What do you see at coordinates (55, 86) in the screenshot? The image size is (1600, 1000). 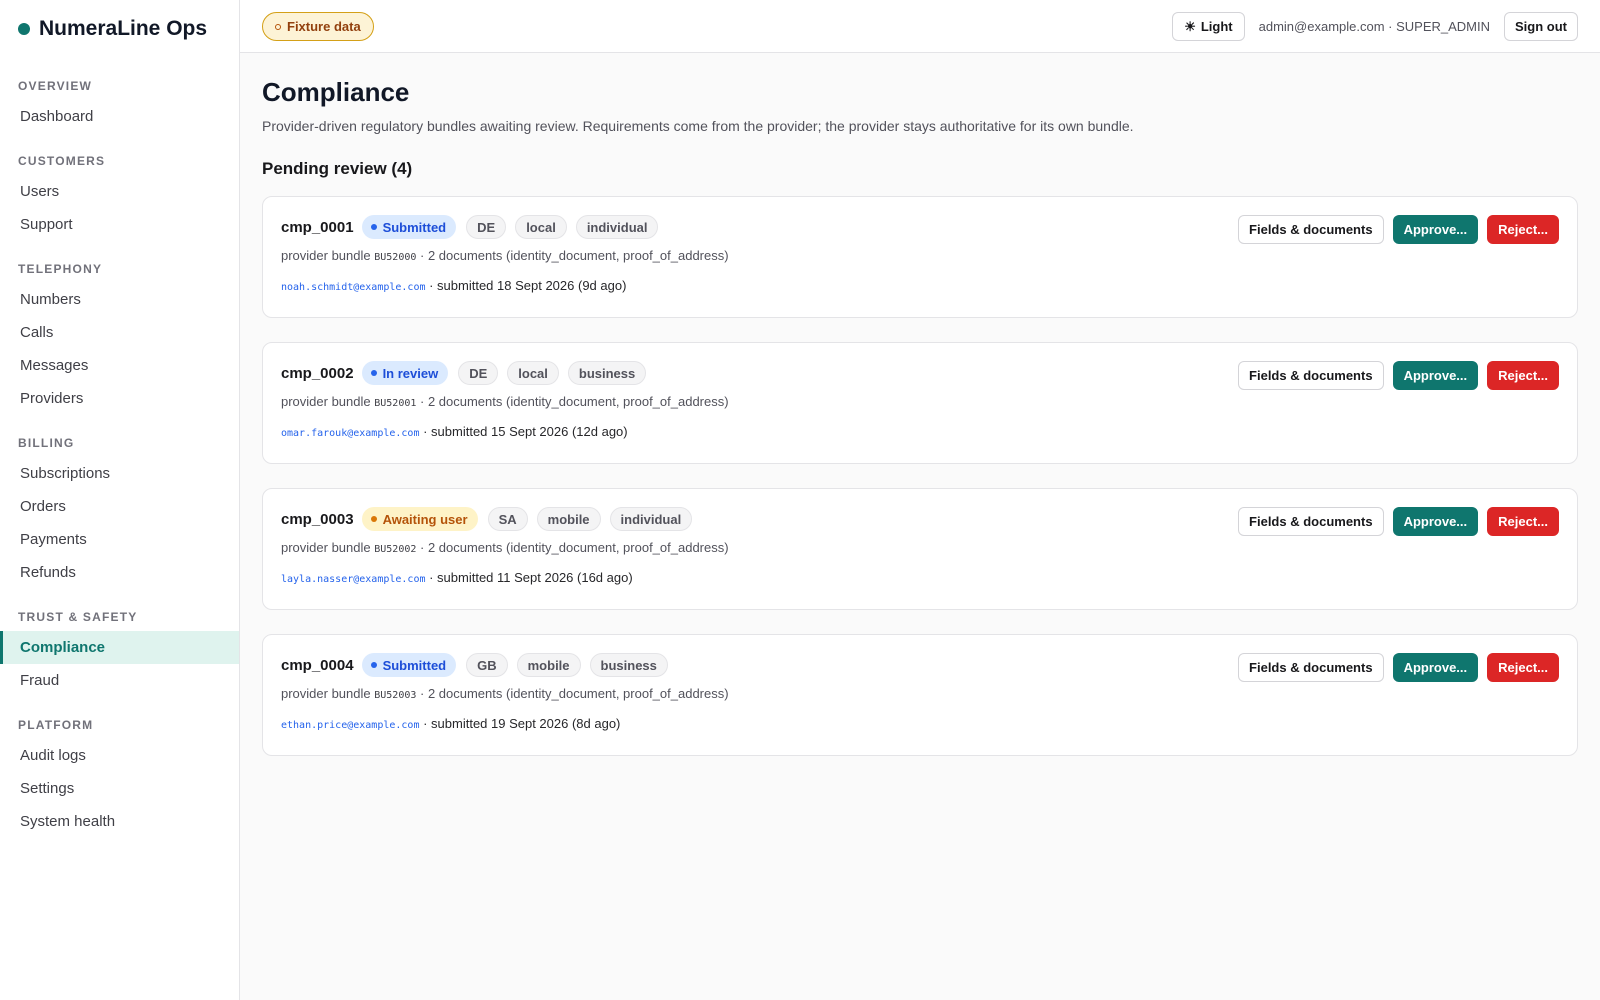 I see `nav-section-heading: OVERVIEW` at bounding box center [55, 86].